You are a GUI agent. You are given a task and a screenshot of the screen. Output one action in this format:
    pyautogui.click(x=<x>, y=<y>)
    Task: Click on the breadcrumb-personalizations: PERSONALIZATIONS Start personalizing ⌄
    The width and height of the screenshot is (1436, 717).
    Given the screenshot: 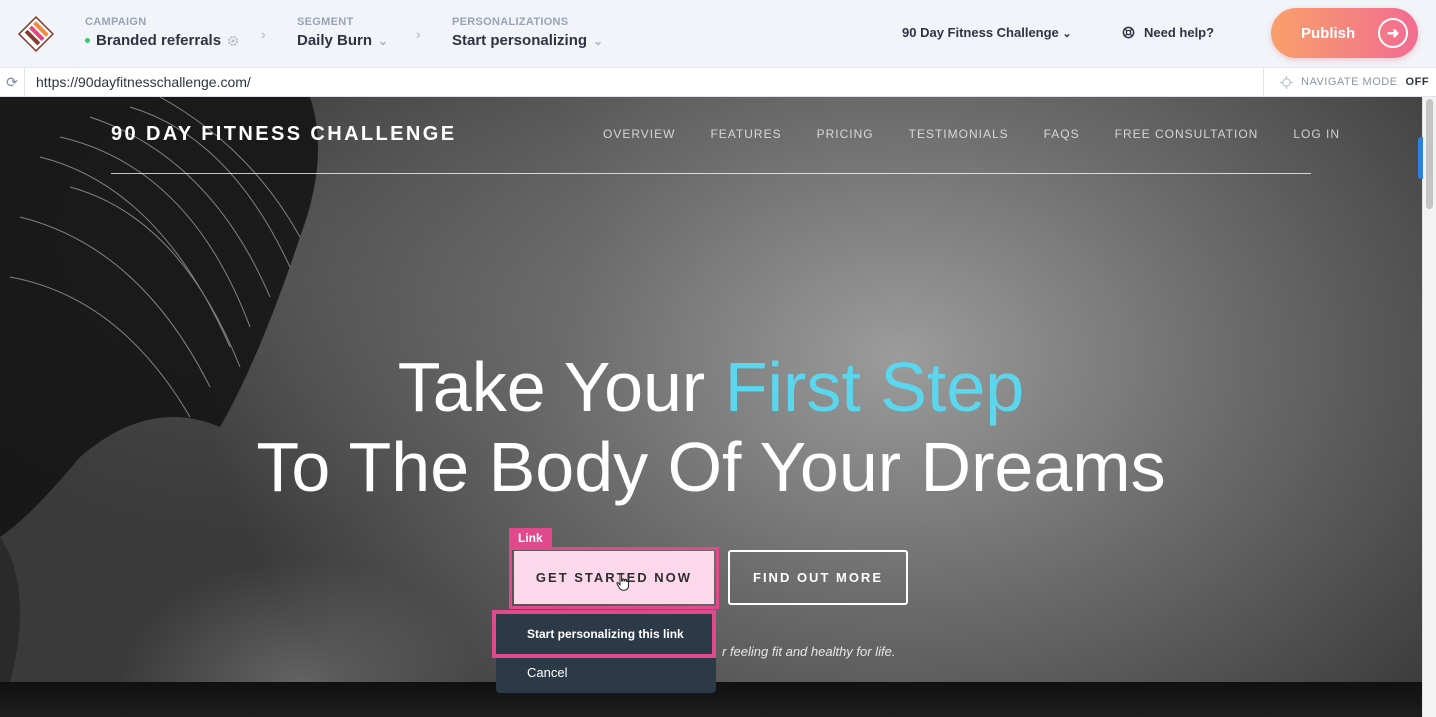 What is the action you would take?
    pyautogui.click(x=527, y=32)
    